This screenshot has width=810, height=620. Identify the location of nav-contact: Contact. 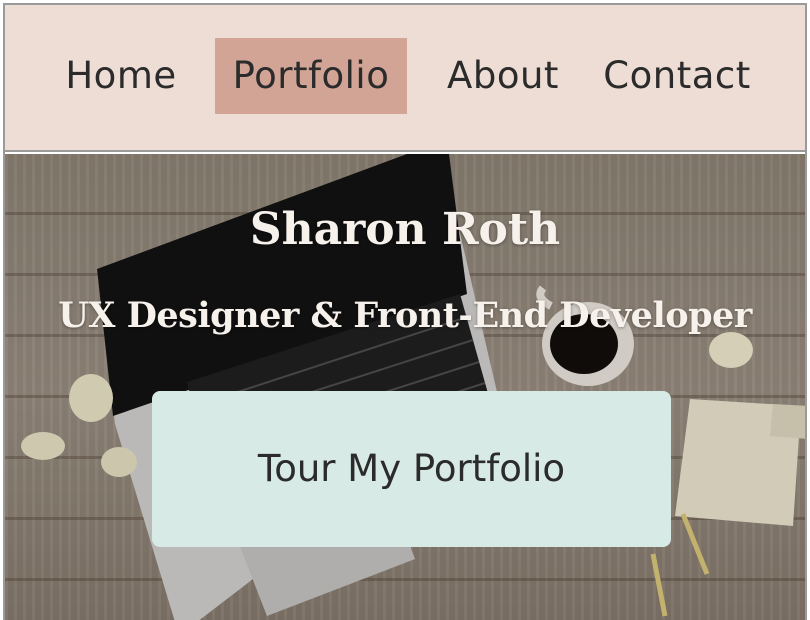
(677, 76).